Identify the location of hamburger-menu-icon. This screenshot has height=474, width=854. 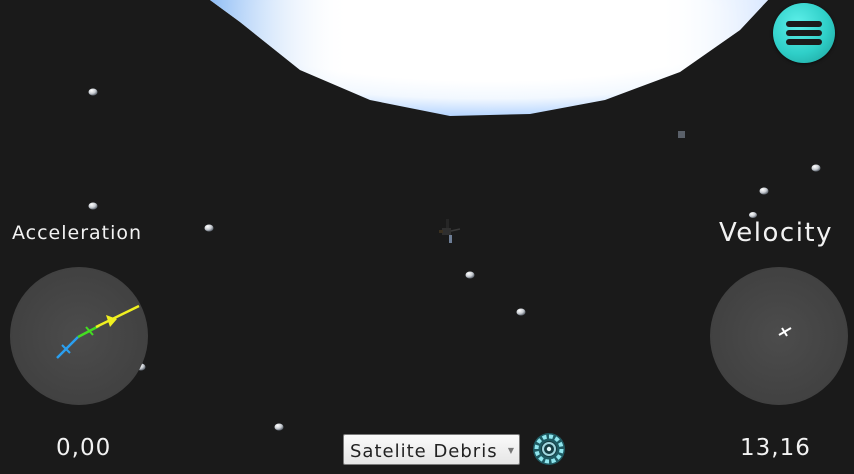
(804, 33).